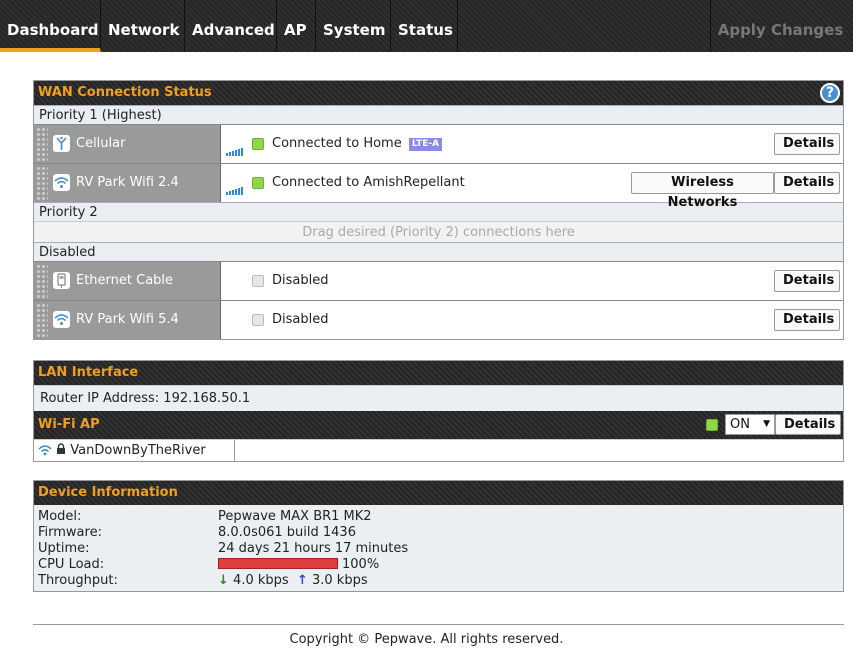 The height and width of the screenshot is (663, 853). I want to click on uptime-value: 24 days 21 hours 17 minutes, so click(313, 548).